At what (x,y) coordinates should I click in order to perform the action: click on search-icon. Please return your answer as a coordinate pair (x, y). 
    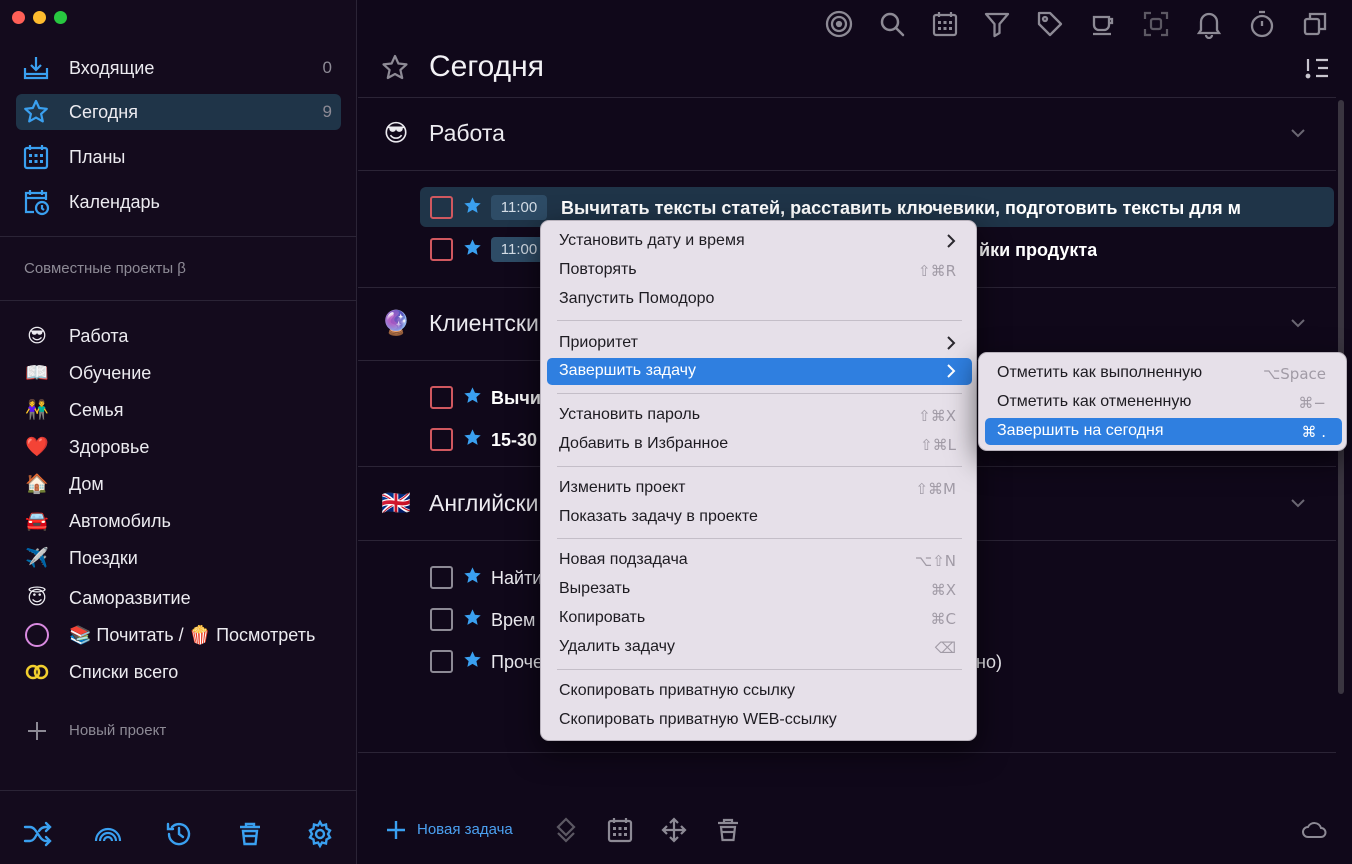
    Looking at the image, I should click on (892, 24).